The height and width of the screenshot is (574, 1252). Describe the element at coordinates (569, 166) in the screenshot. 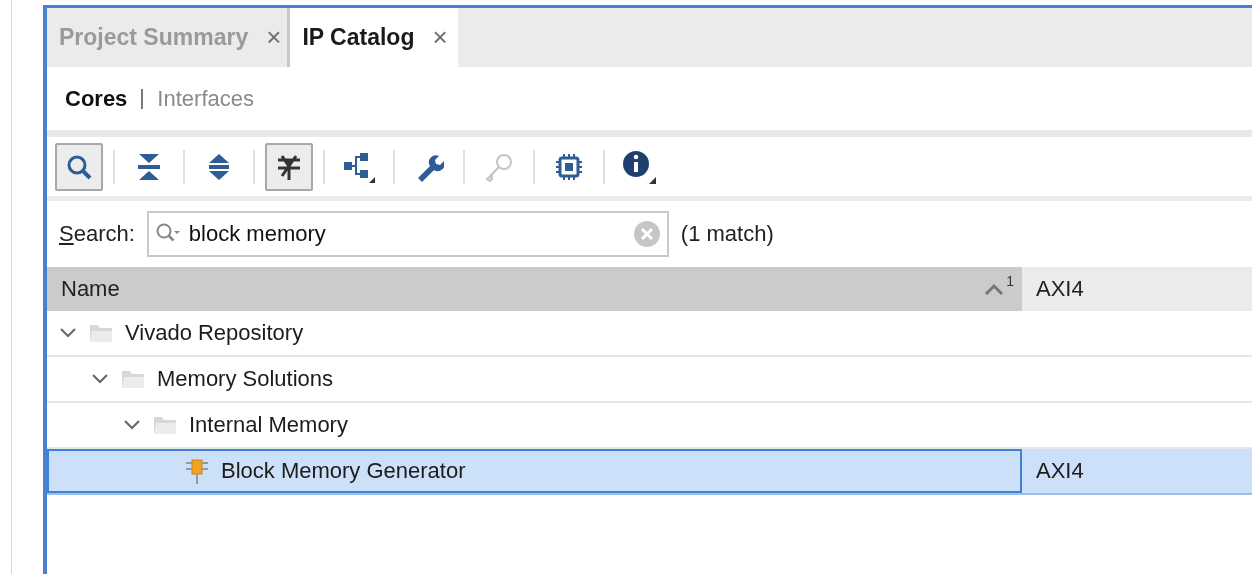

I see `chip-icon` at that location.